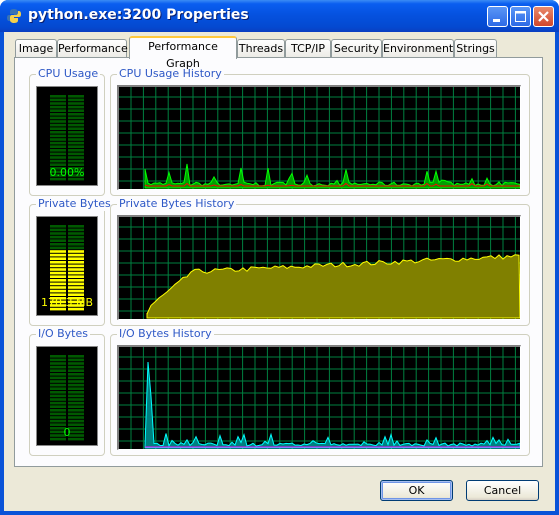 The image size is (559, 515). What do you see at coordinates (497, 16) in the screenshot?
I see `minimize-button` at bounding box center [497, 16].